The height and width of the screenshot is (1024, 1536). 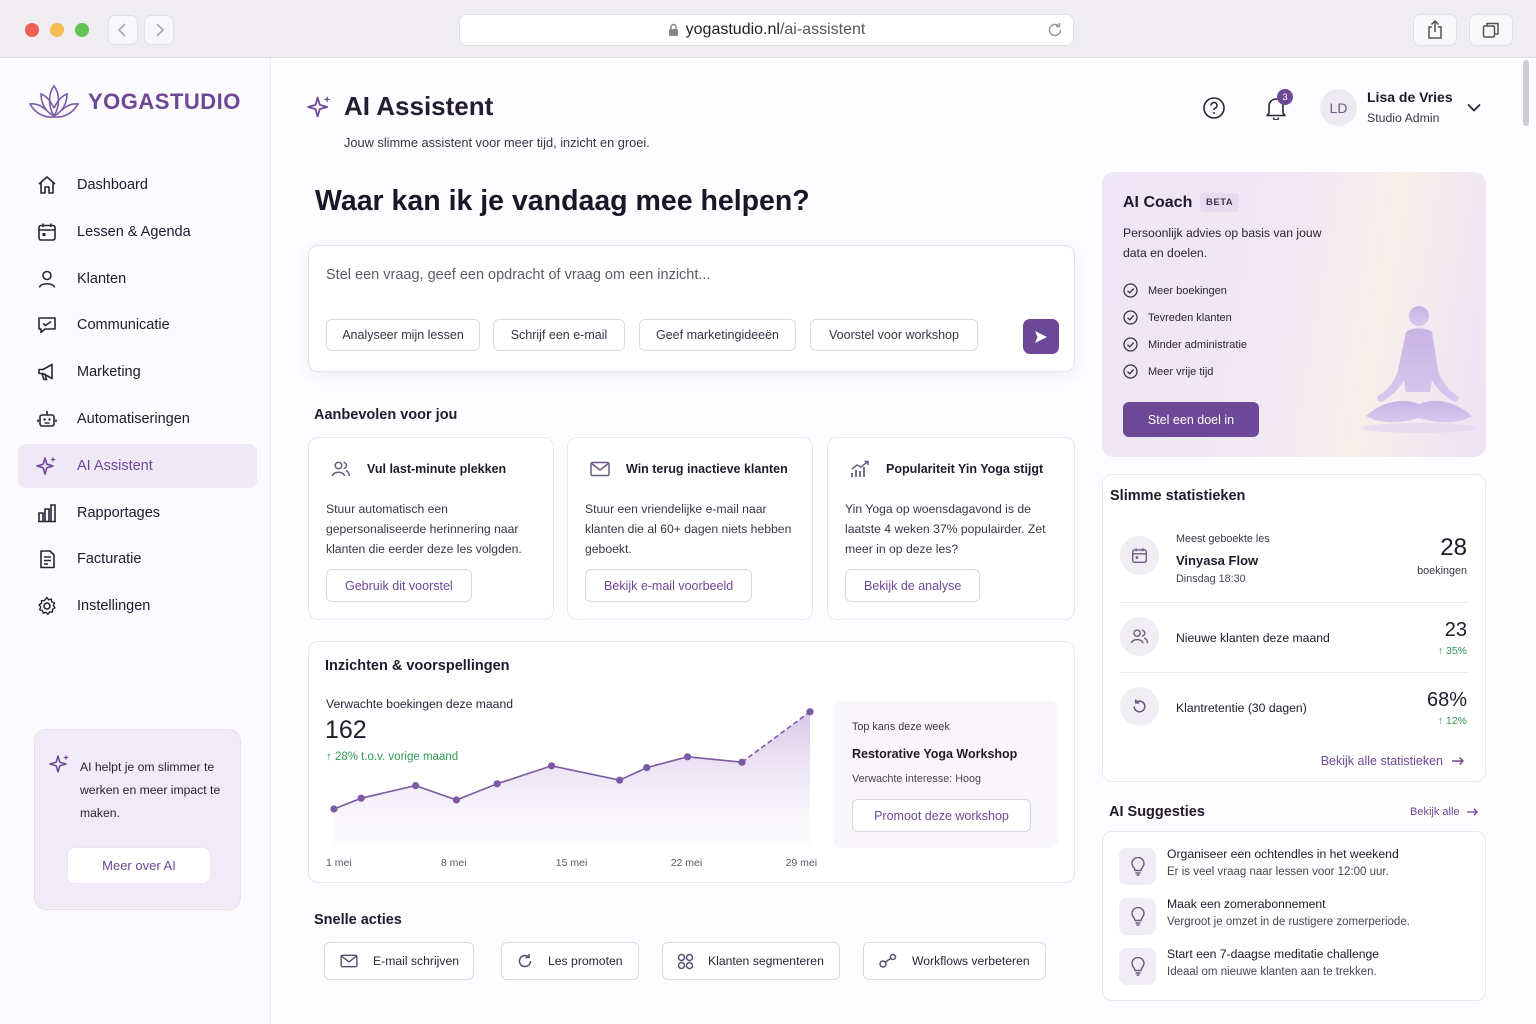 What do you see at coordinates (133, 418) in the screenshot?
I see `sidebar-item-label: Automatiseringen` at bounding box center [133, 418].